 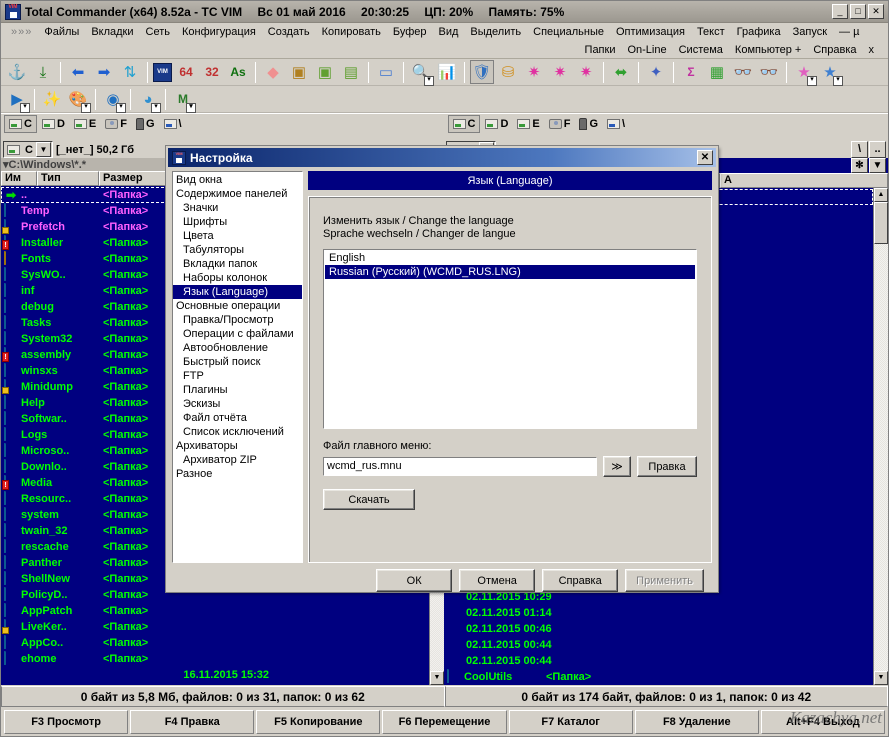 What do you see at coordinates (877, 149) in the screenshot?
I see `parent-folder-button: ..` at bounding box center [877, 149].